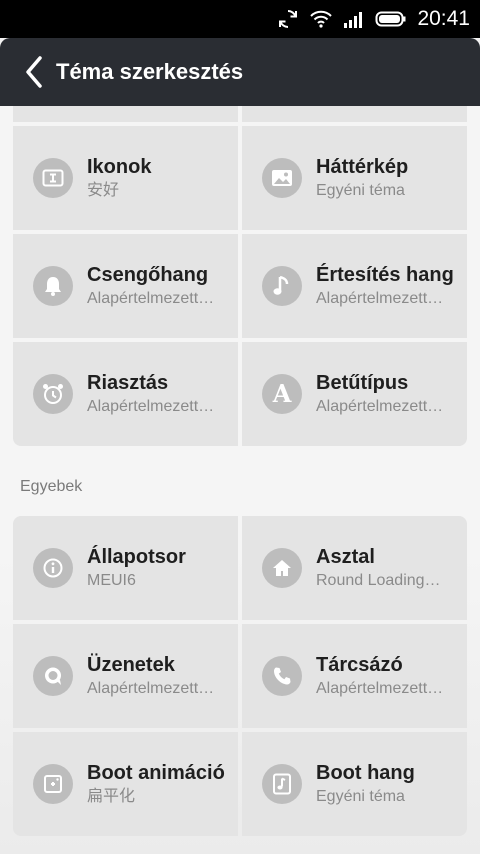 Image resolution: width=480 pixels, height=854 pixels. I want to click on tile-title: Riasztás, so click(128, 382).